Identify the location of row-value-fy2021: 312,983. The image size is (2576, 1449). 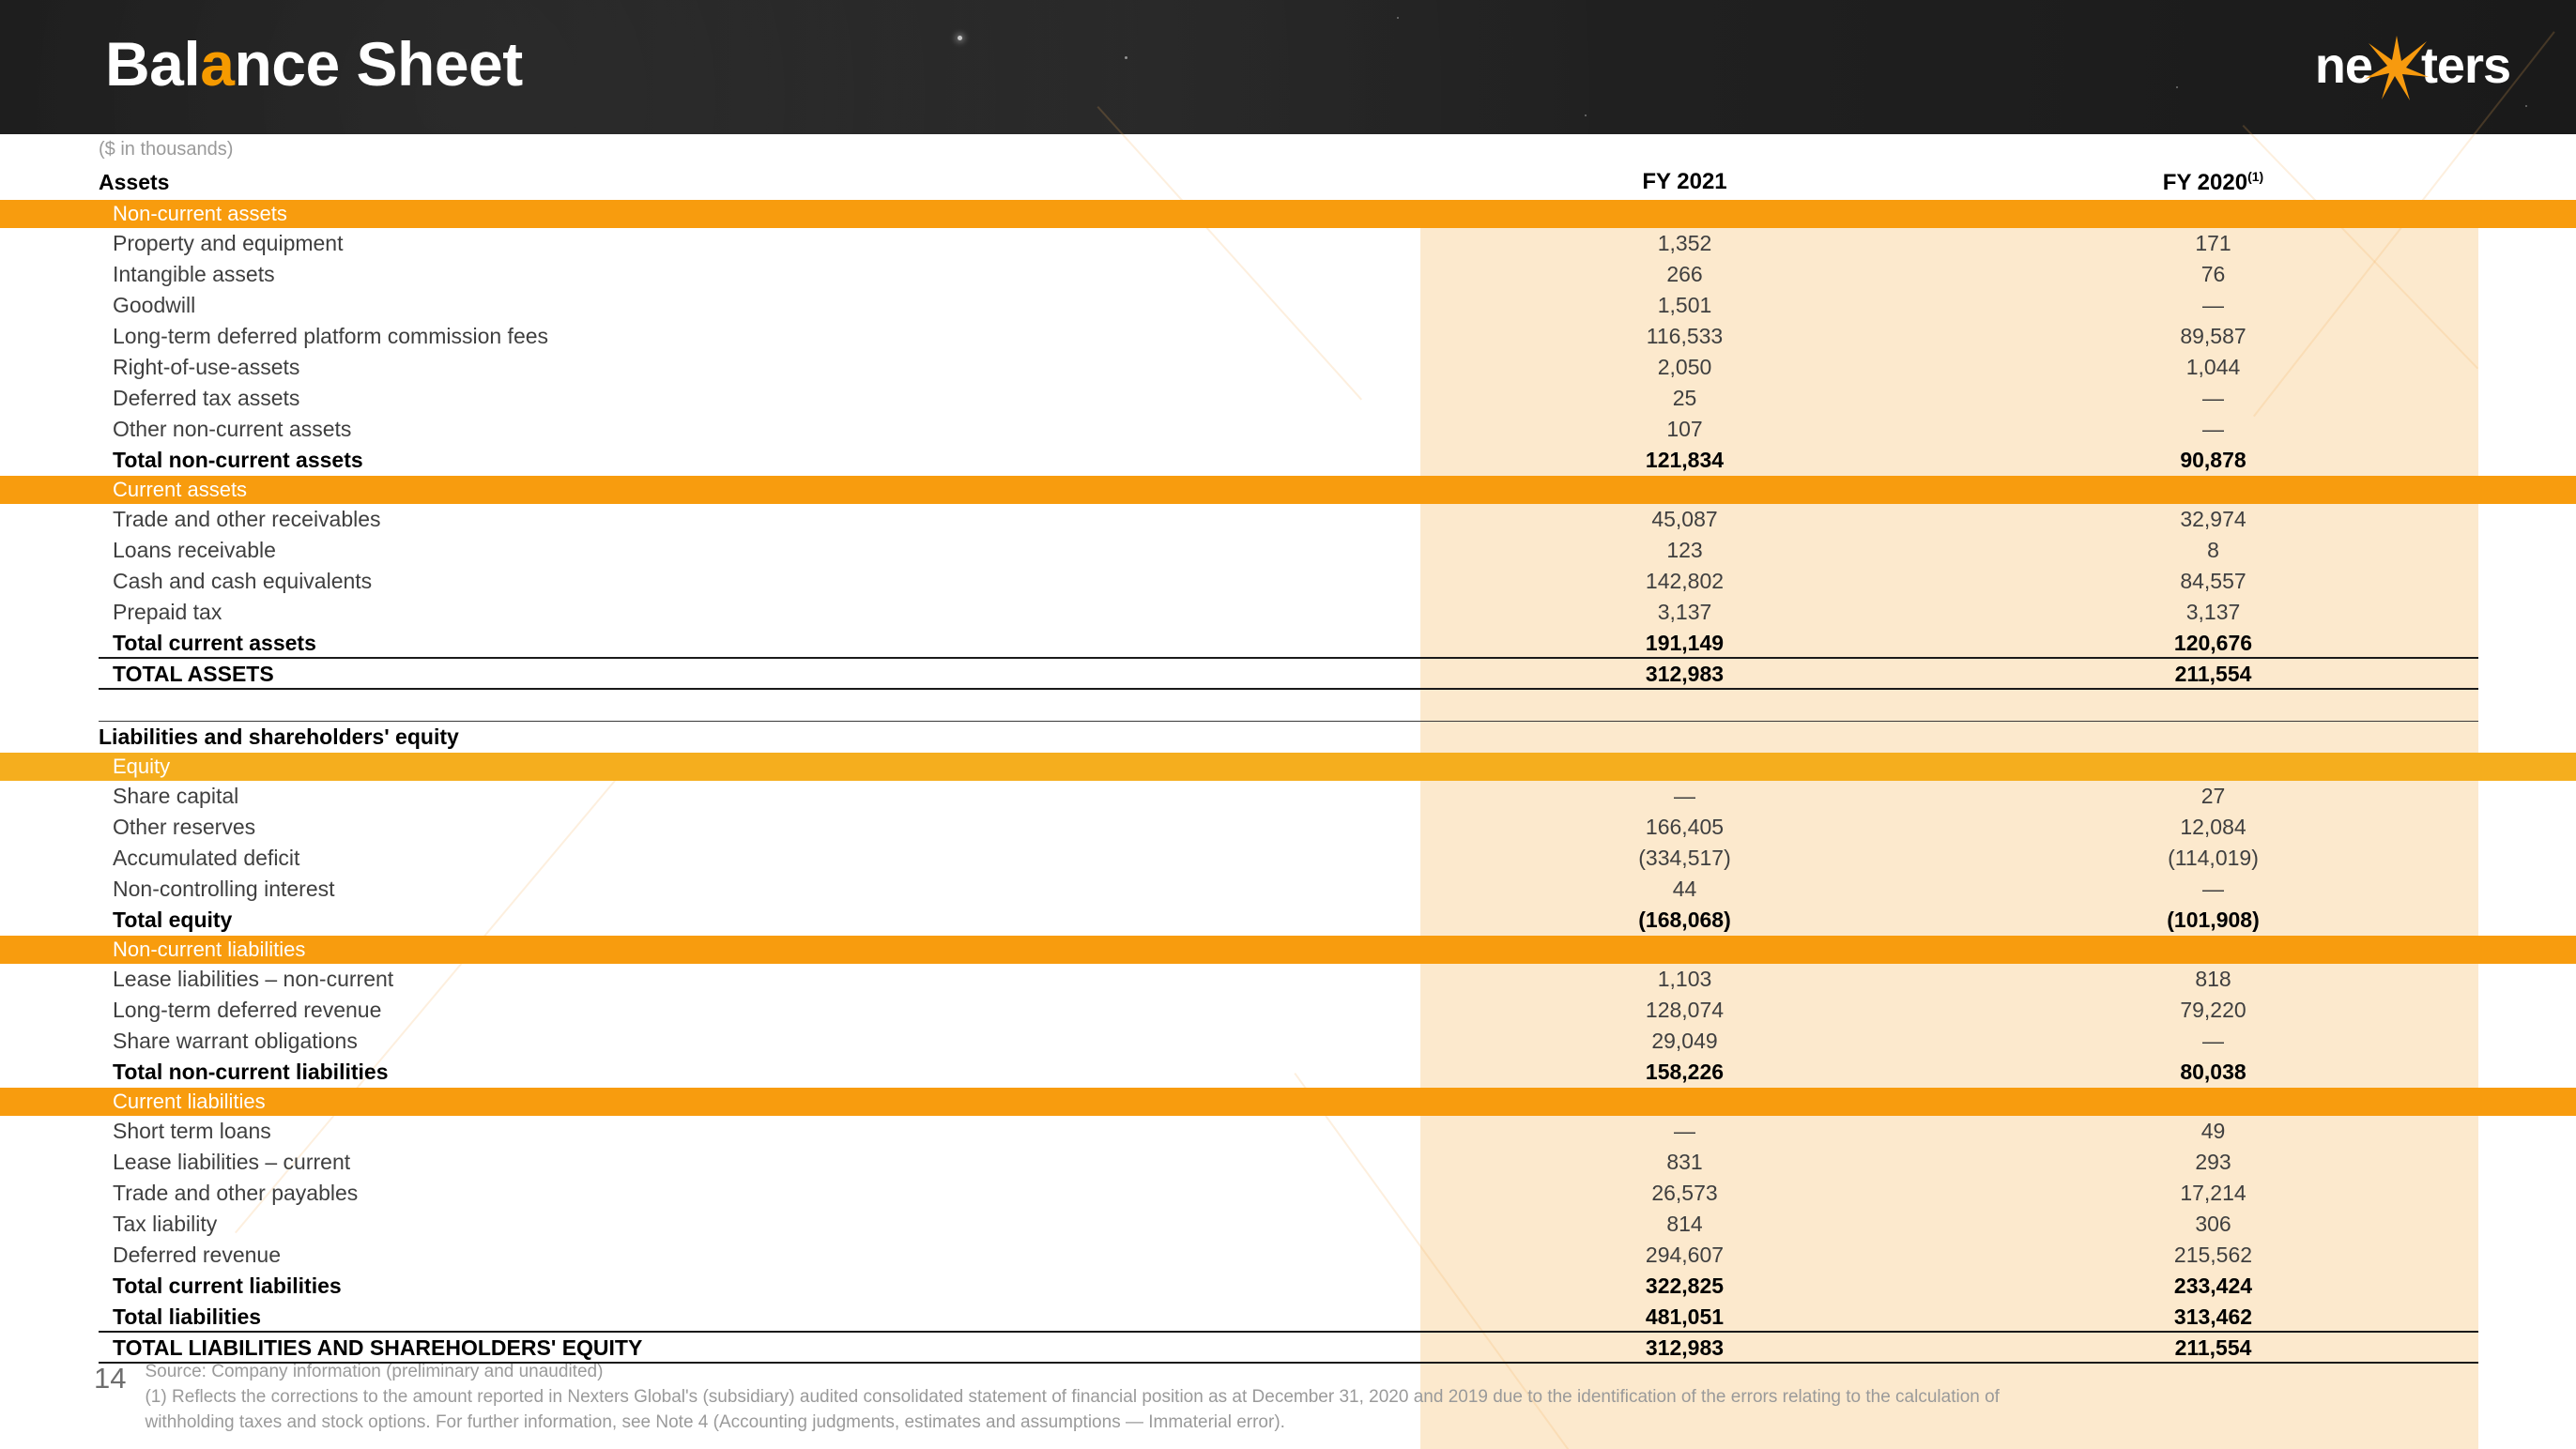
(1685, 674).